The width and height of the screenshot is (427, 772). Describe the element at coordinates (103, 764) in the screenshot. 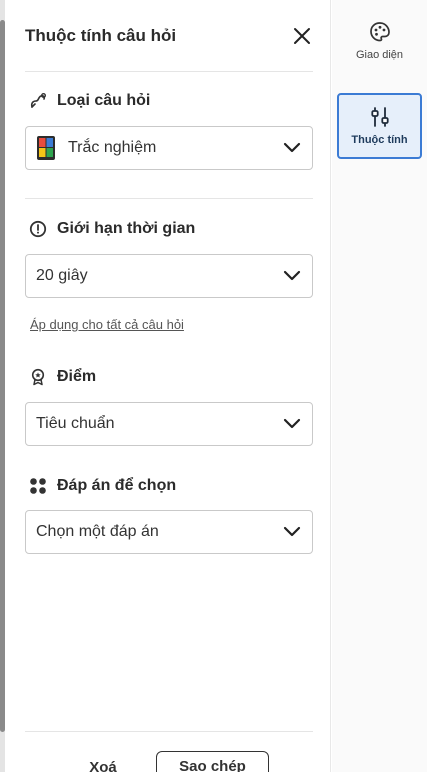

I see `delete-button: Xoá` at that location.